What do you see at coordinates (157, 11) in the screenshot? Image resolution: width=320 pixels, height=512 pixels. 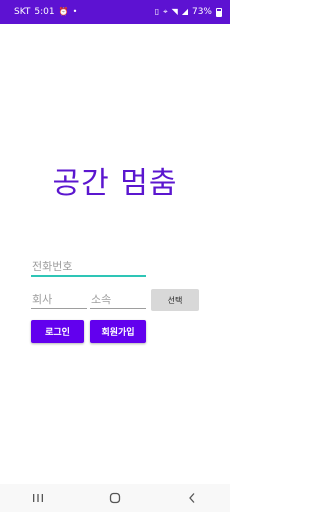 I see `vibrate-icon: ▯` at bounding box center [157, 11].